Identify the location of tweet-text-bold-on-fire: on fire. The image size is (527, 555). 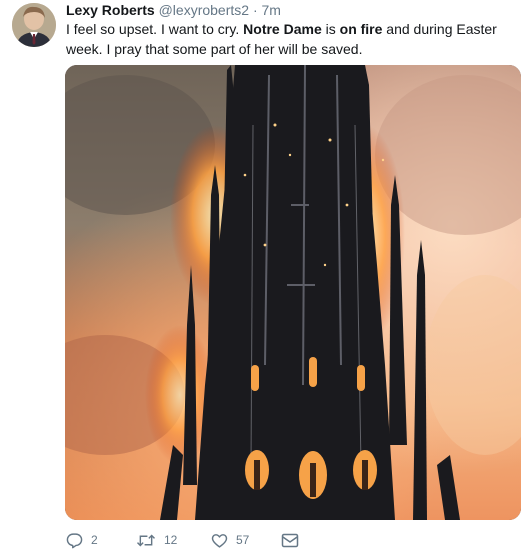
(361, 29).